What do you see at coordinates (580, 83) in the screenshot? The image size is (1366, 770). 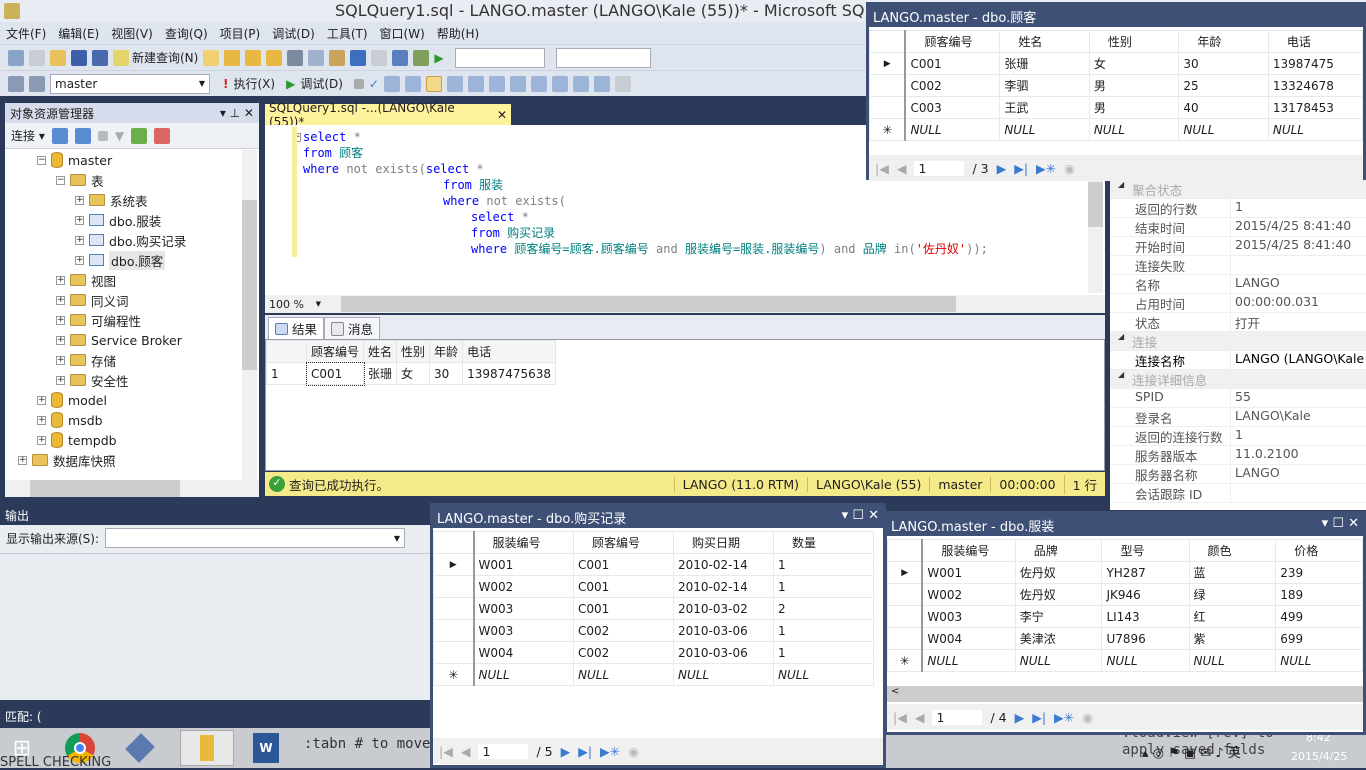 I see `decrease-indent-icon` at bounding box center [580, 83].